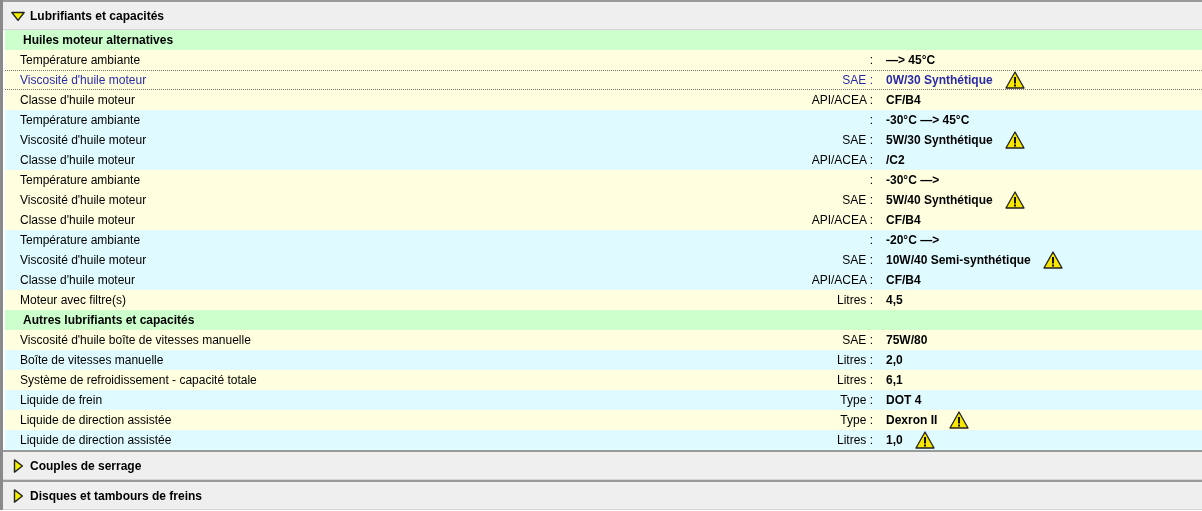 This screenshot has width=1202, height=511. I want to click on table-row: Classe d'huile moteur API/ACEA : /C2, so click(603, 160).